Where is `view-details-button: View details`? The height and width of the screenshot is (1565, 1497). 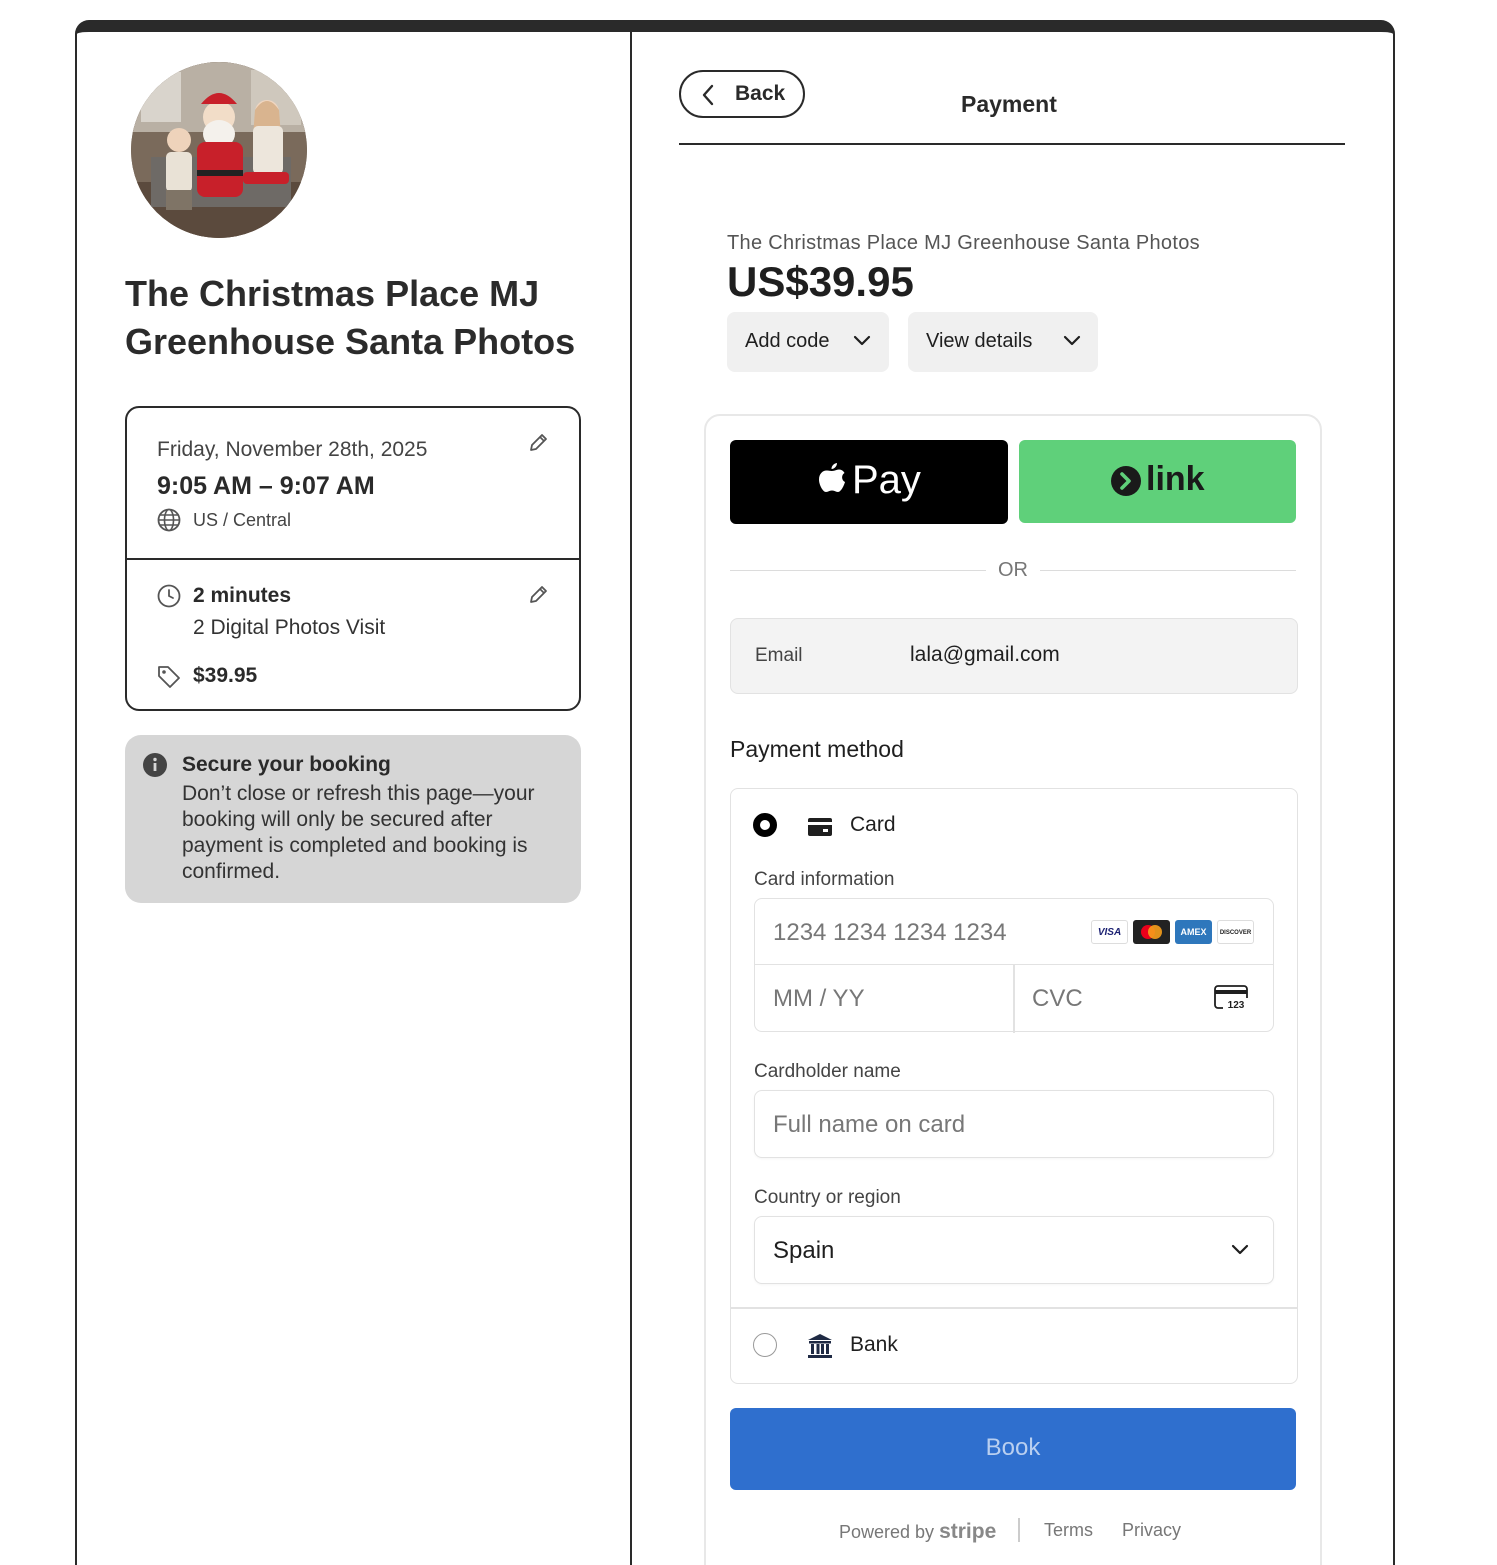 view-details-button: View details is located at coordinates (1003, 342).